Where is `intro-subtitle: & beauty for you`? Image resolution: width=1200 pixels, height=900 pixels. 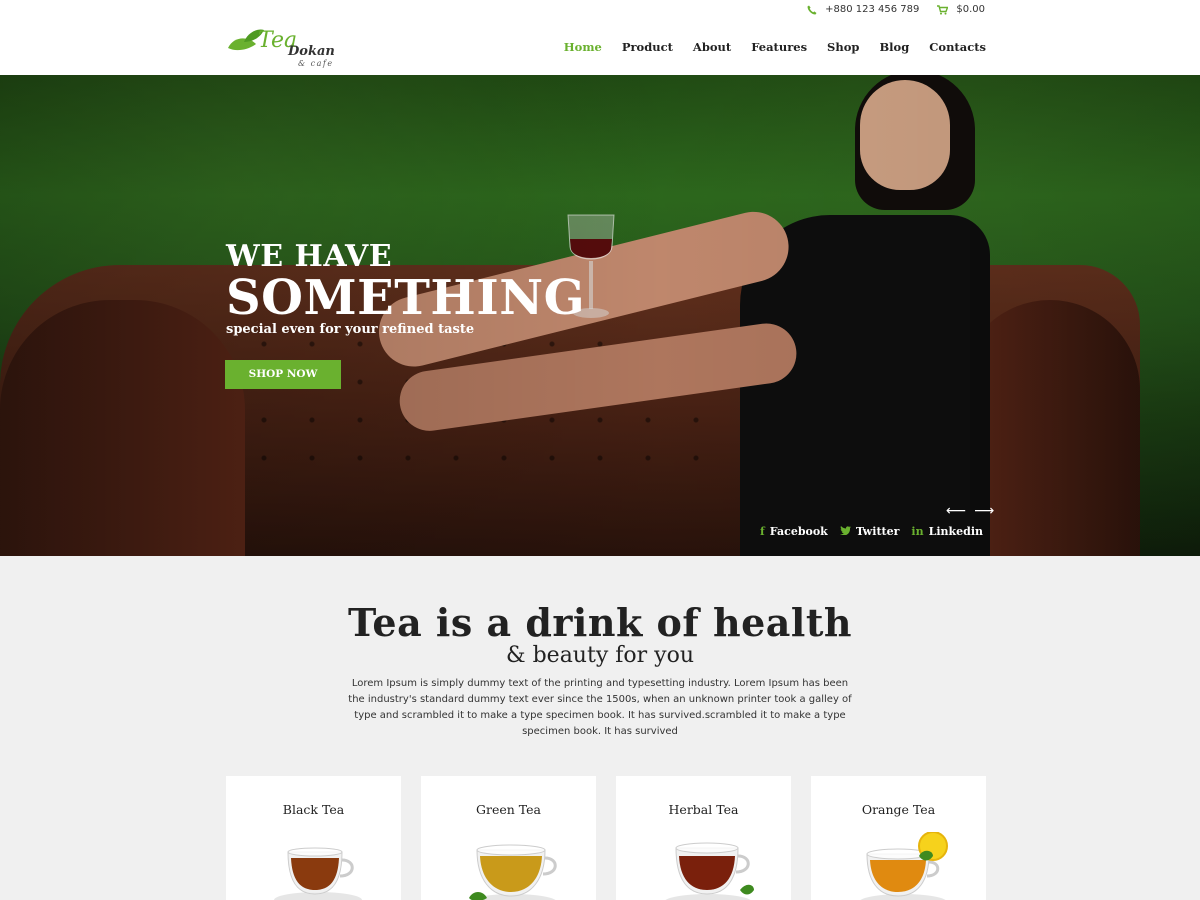
intro-subtitle: & beauty for you is located at coordinates (600, 655).